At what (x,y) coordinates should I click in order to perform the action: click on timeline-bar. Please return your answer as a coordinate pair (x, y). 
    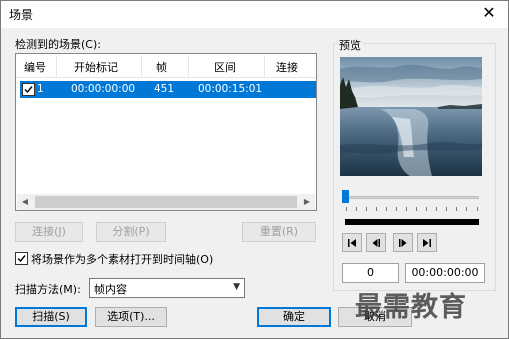
    Looking at the image, I should click on (412, 222).